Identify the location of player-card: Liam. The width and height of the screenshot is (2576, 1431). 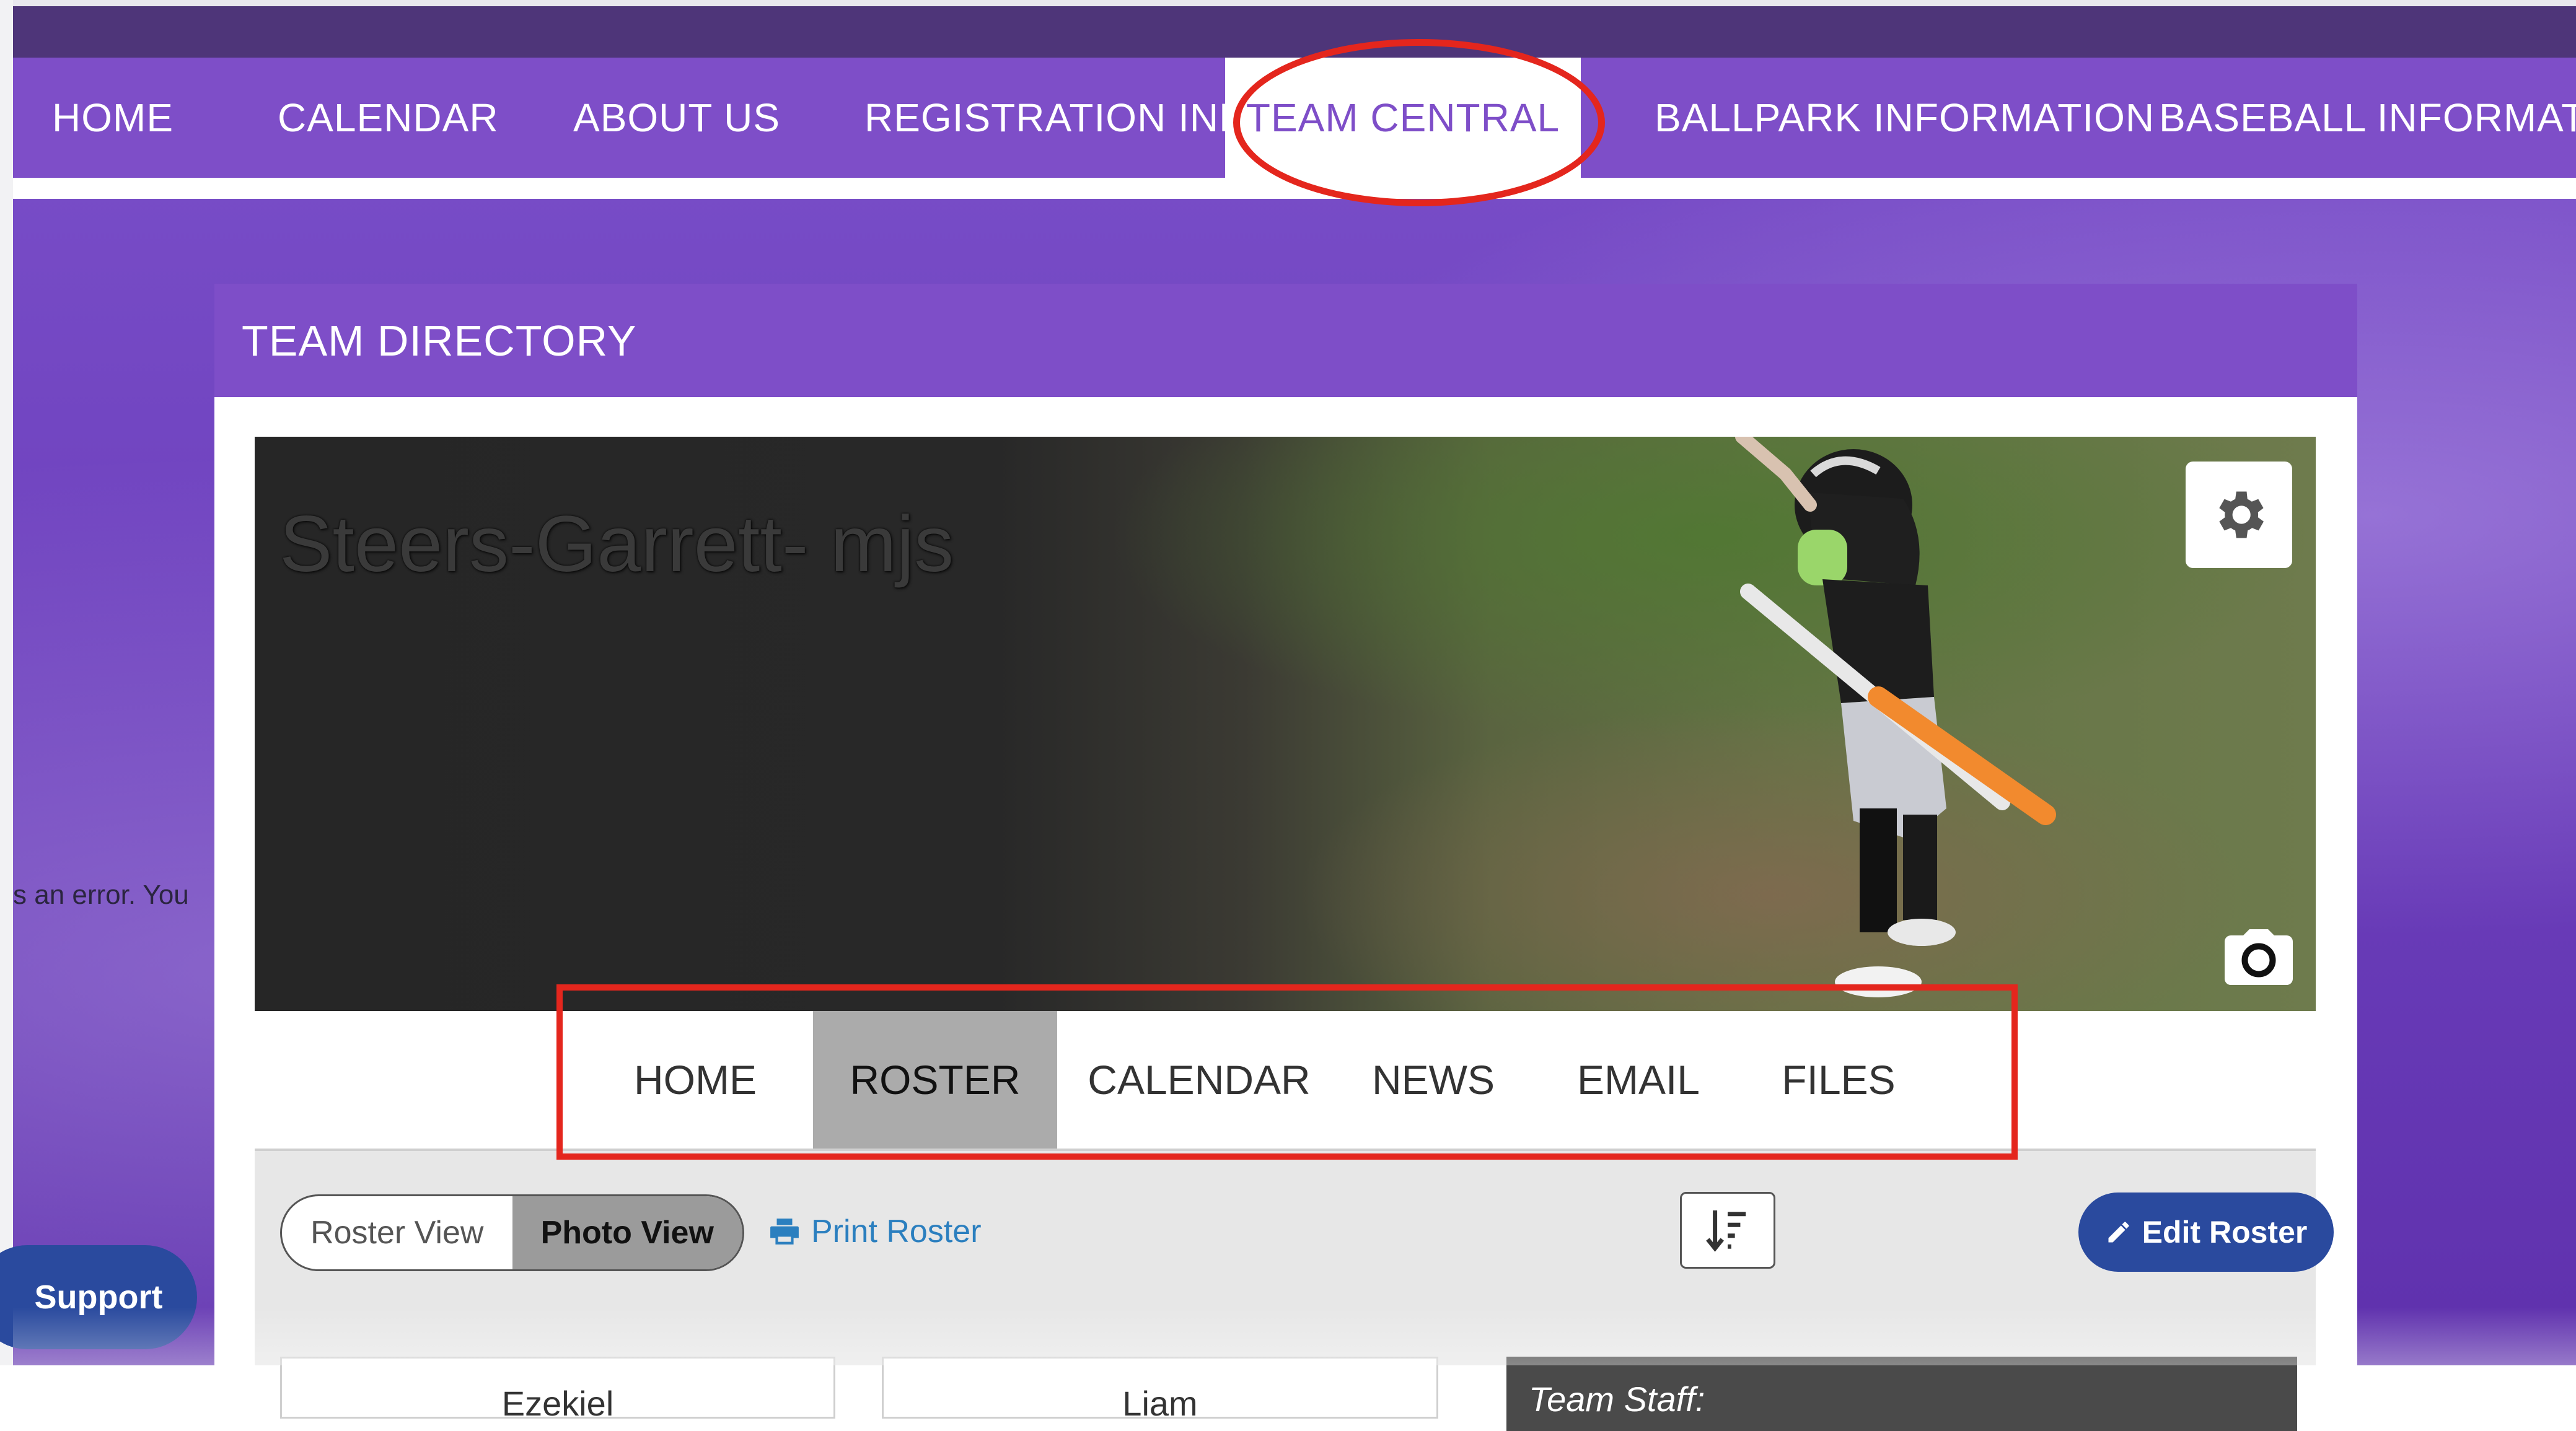
(1160, 1388).